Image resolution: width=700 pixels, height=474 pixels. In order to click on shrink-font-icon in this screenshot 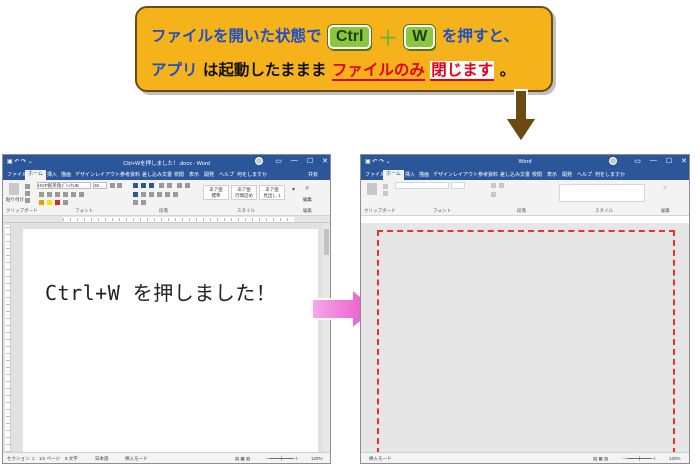, I will do `click(119, 185)`.